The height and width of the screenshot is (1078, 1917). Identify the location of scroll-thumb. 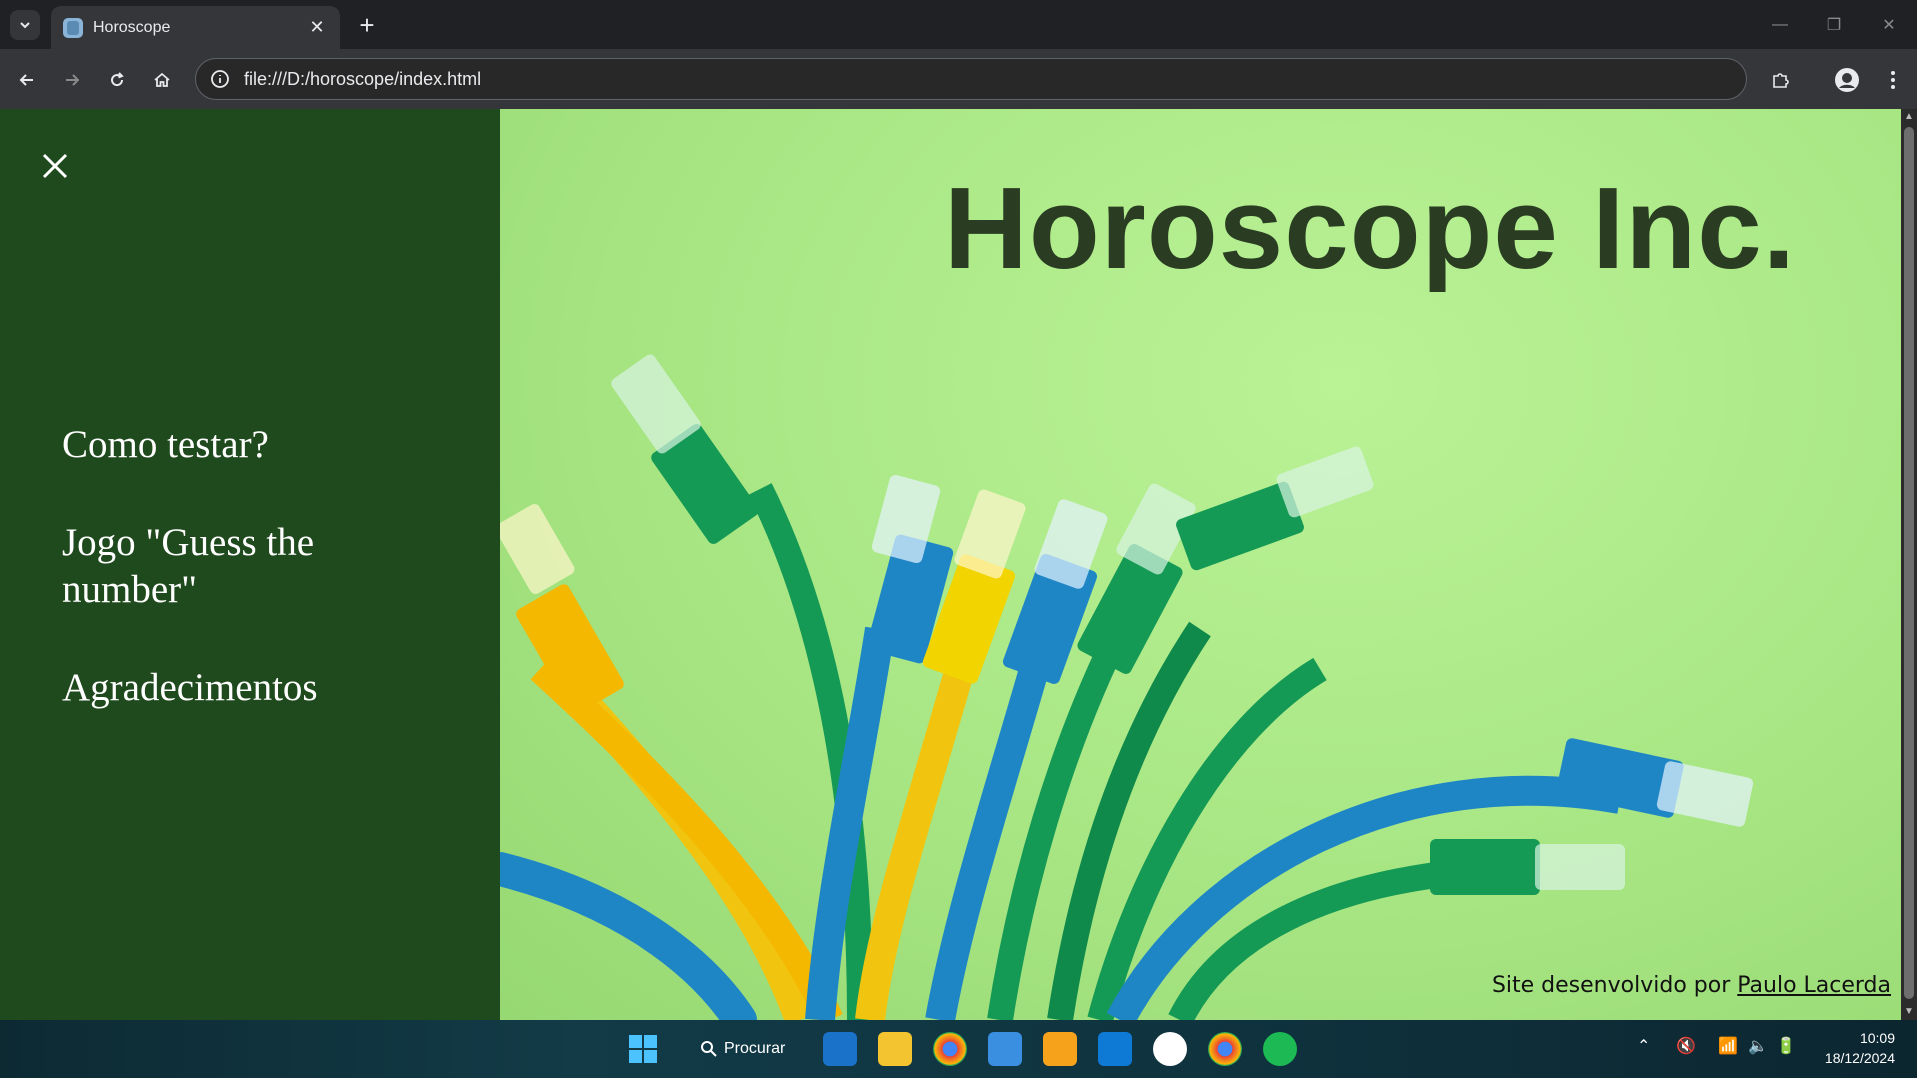
(1909, 563).